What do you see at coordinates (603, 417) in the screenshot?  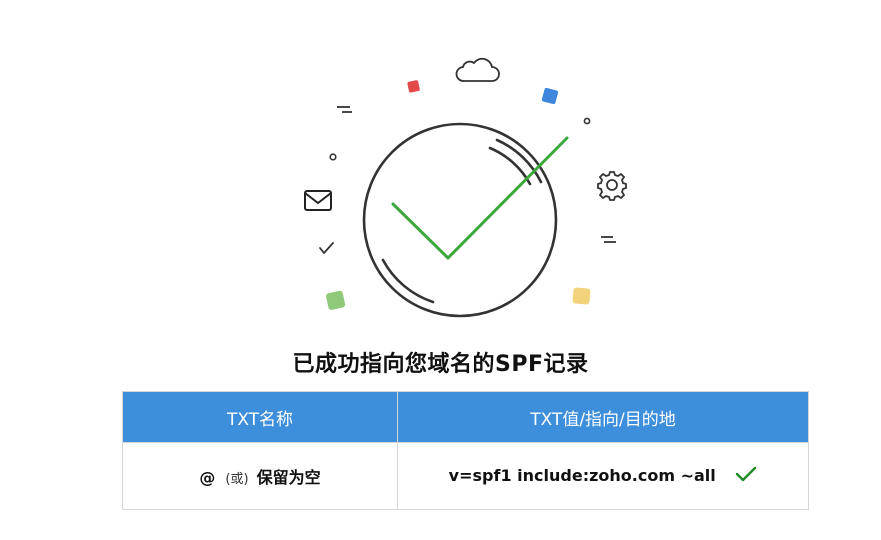 I see `column-header-value: TXT值/指向/目的地` at bounding box center [603, 417].